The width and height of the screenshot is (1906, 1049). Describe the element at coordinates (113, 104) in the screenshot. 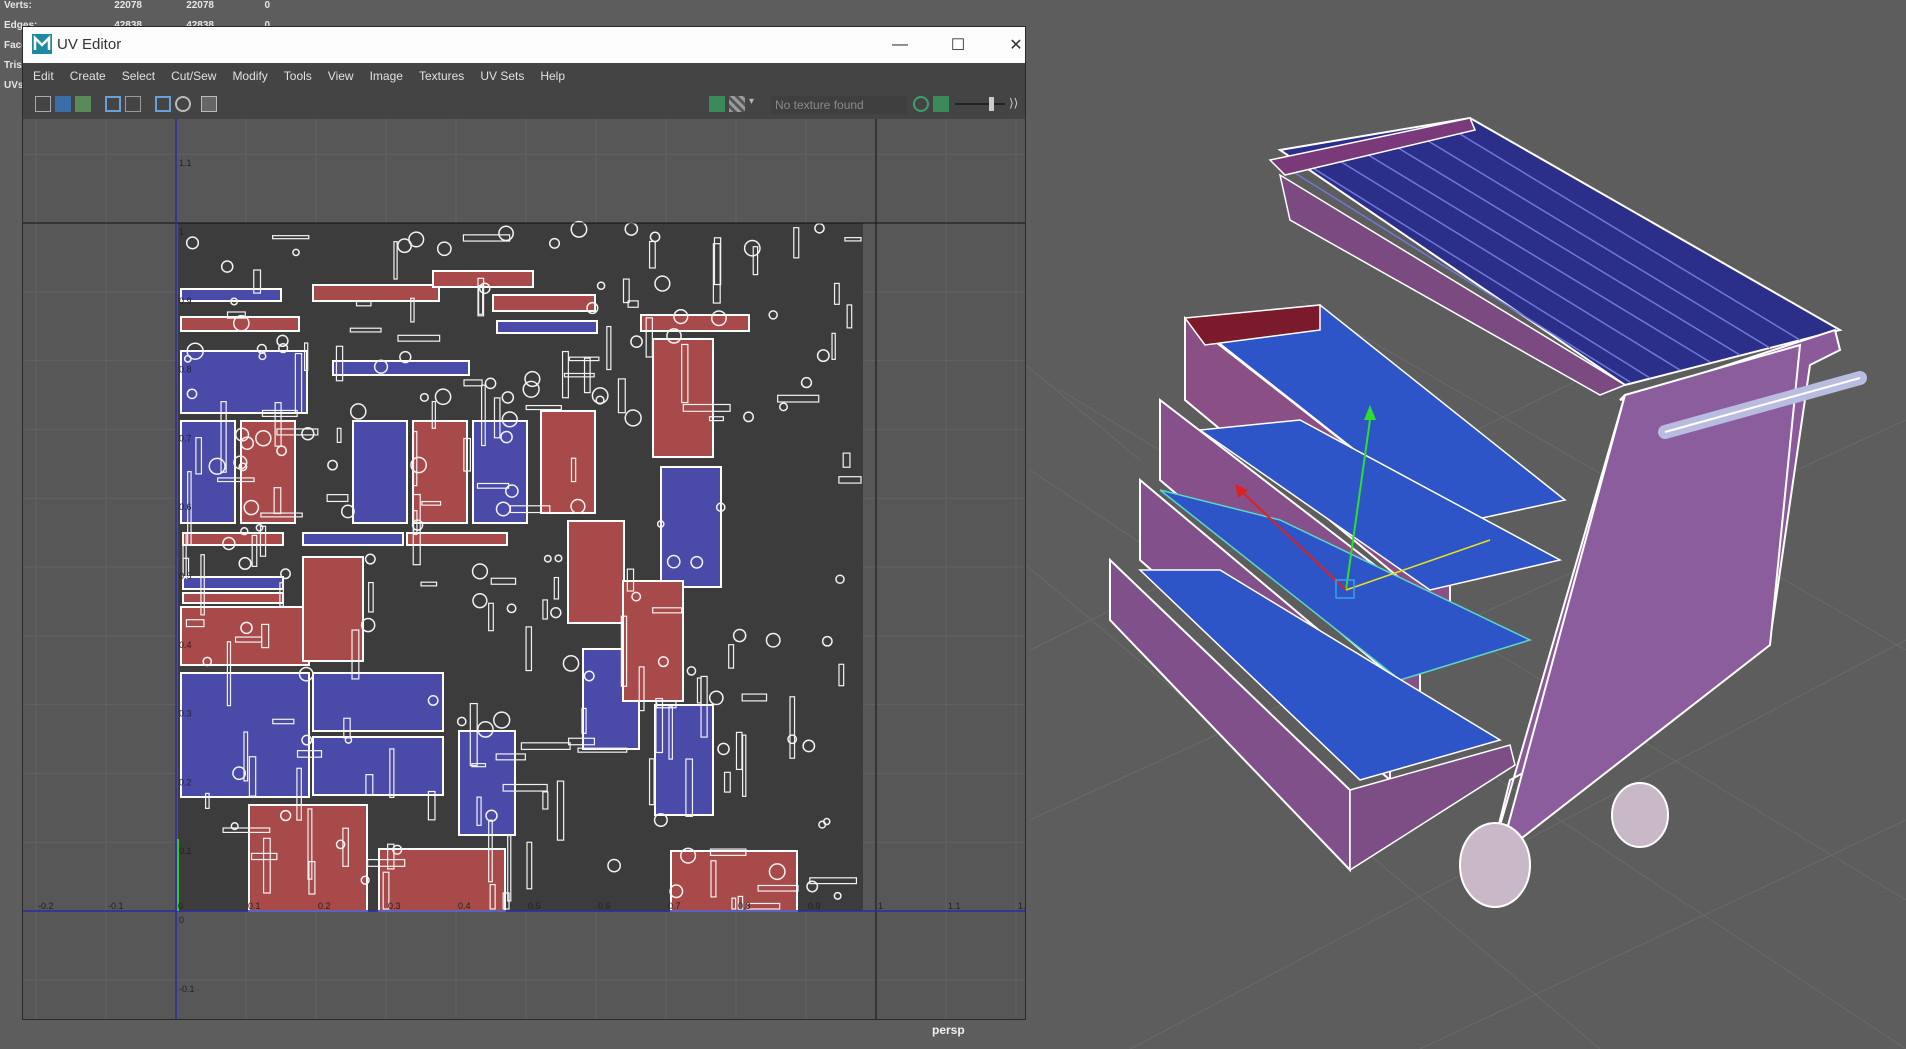

I see `shaded-uv-icon` at that location.